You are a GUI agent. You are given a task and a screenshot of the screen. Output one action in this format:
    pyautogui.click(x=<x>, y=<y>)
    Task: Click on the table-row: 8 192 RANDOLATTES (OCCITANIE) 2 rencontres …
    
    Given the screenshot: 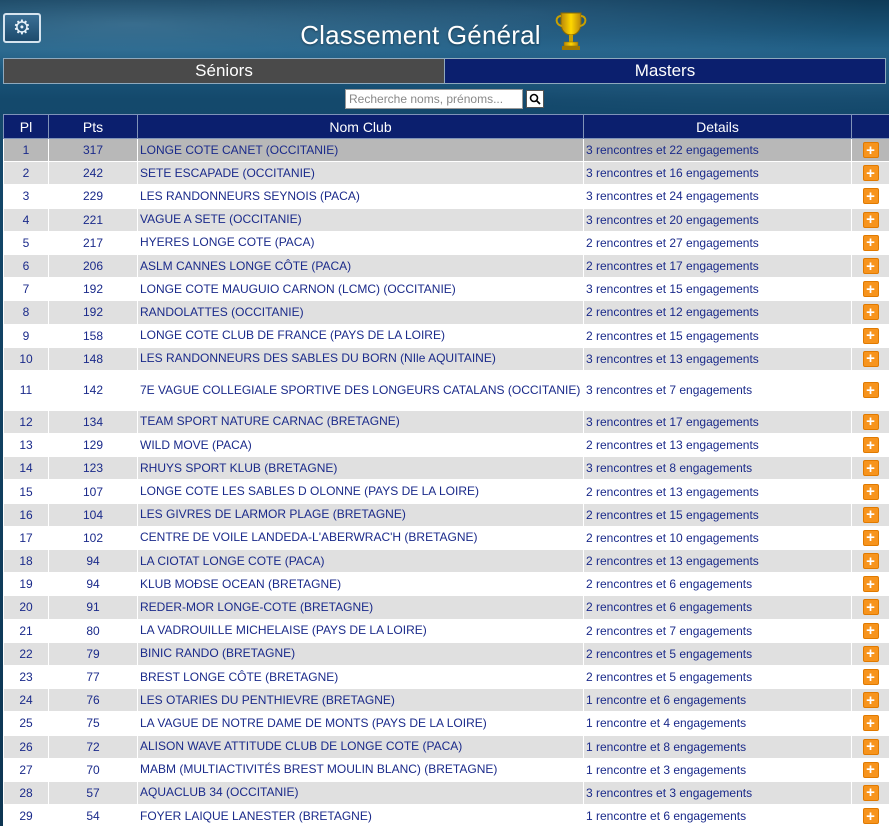 What is the action you would take?
    pyautogui.click(x=446, y=312)
    